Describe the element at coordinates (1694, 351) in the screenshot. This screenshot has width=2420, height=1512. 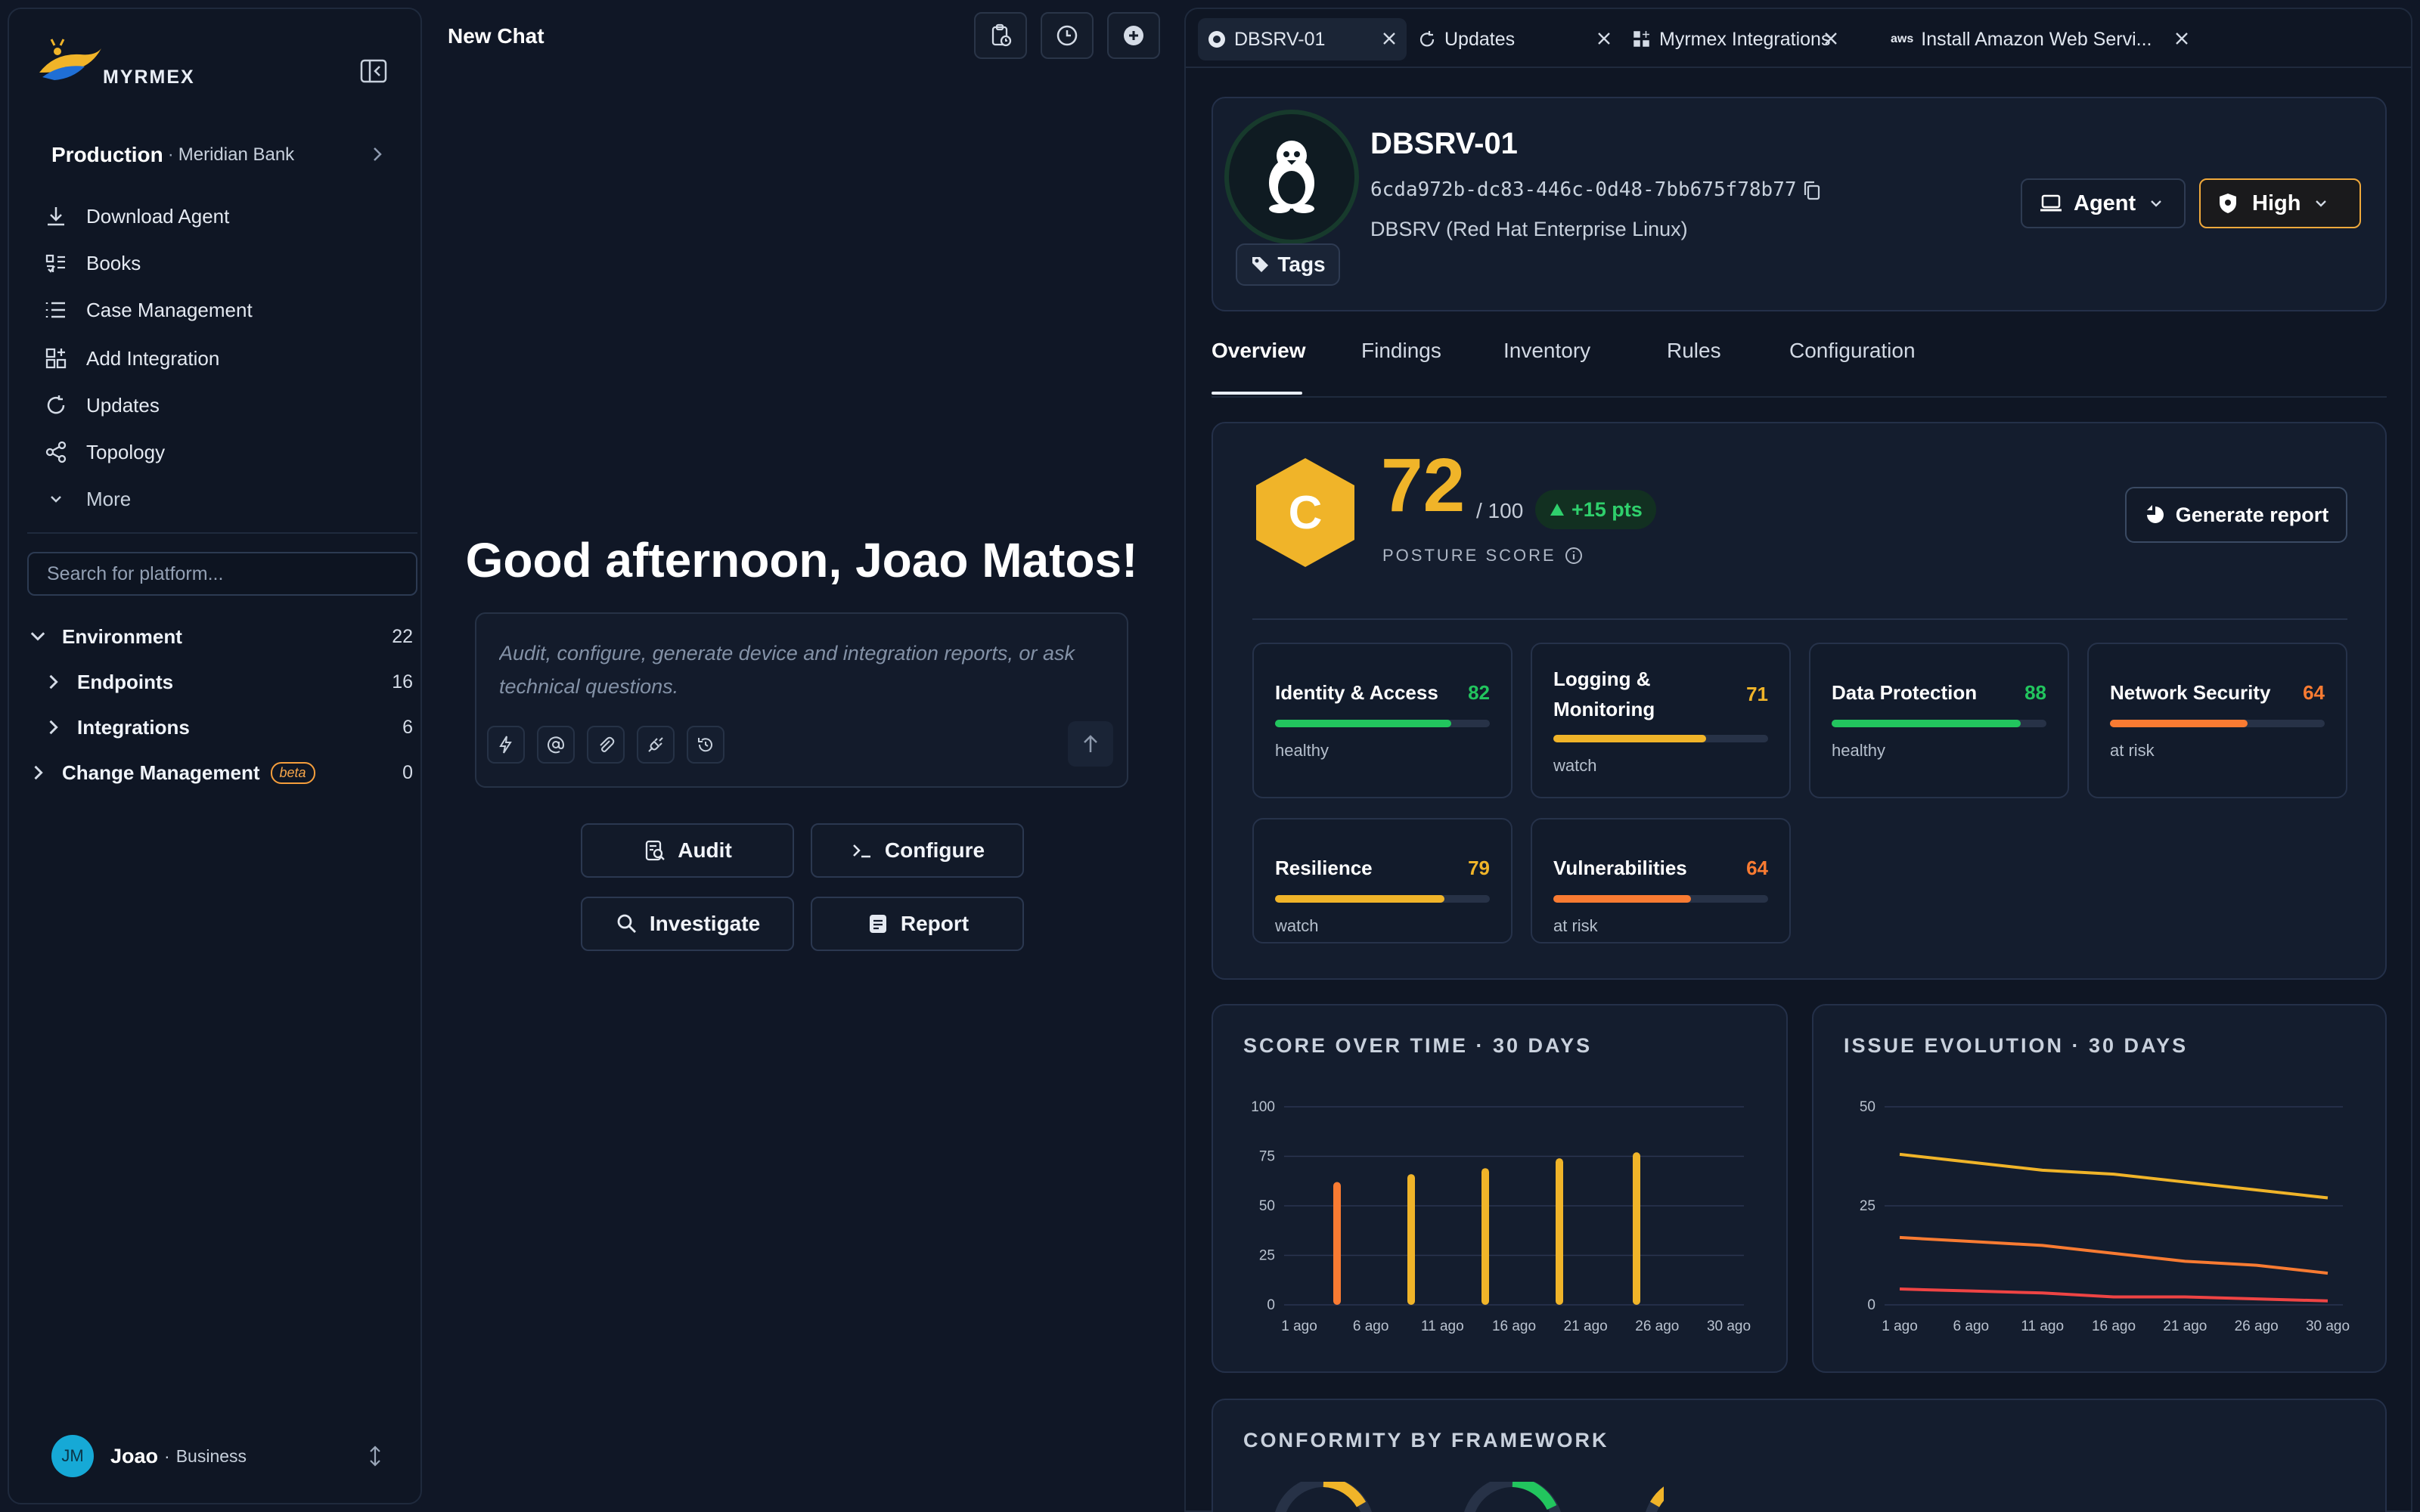
I see `subtab-rules: Rules` at that location.